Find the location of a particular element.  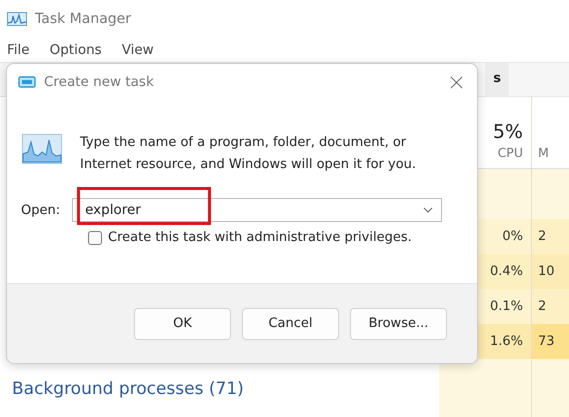

dialog-button: OK is located at coordinates (182, 324).